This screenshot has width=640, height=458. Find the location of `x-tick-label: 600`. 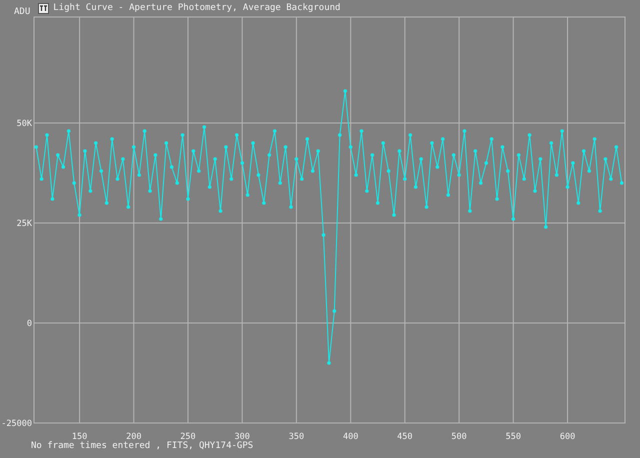

x-tick-label: 600 is located at coordinates (568, 436).